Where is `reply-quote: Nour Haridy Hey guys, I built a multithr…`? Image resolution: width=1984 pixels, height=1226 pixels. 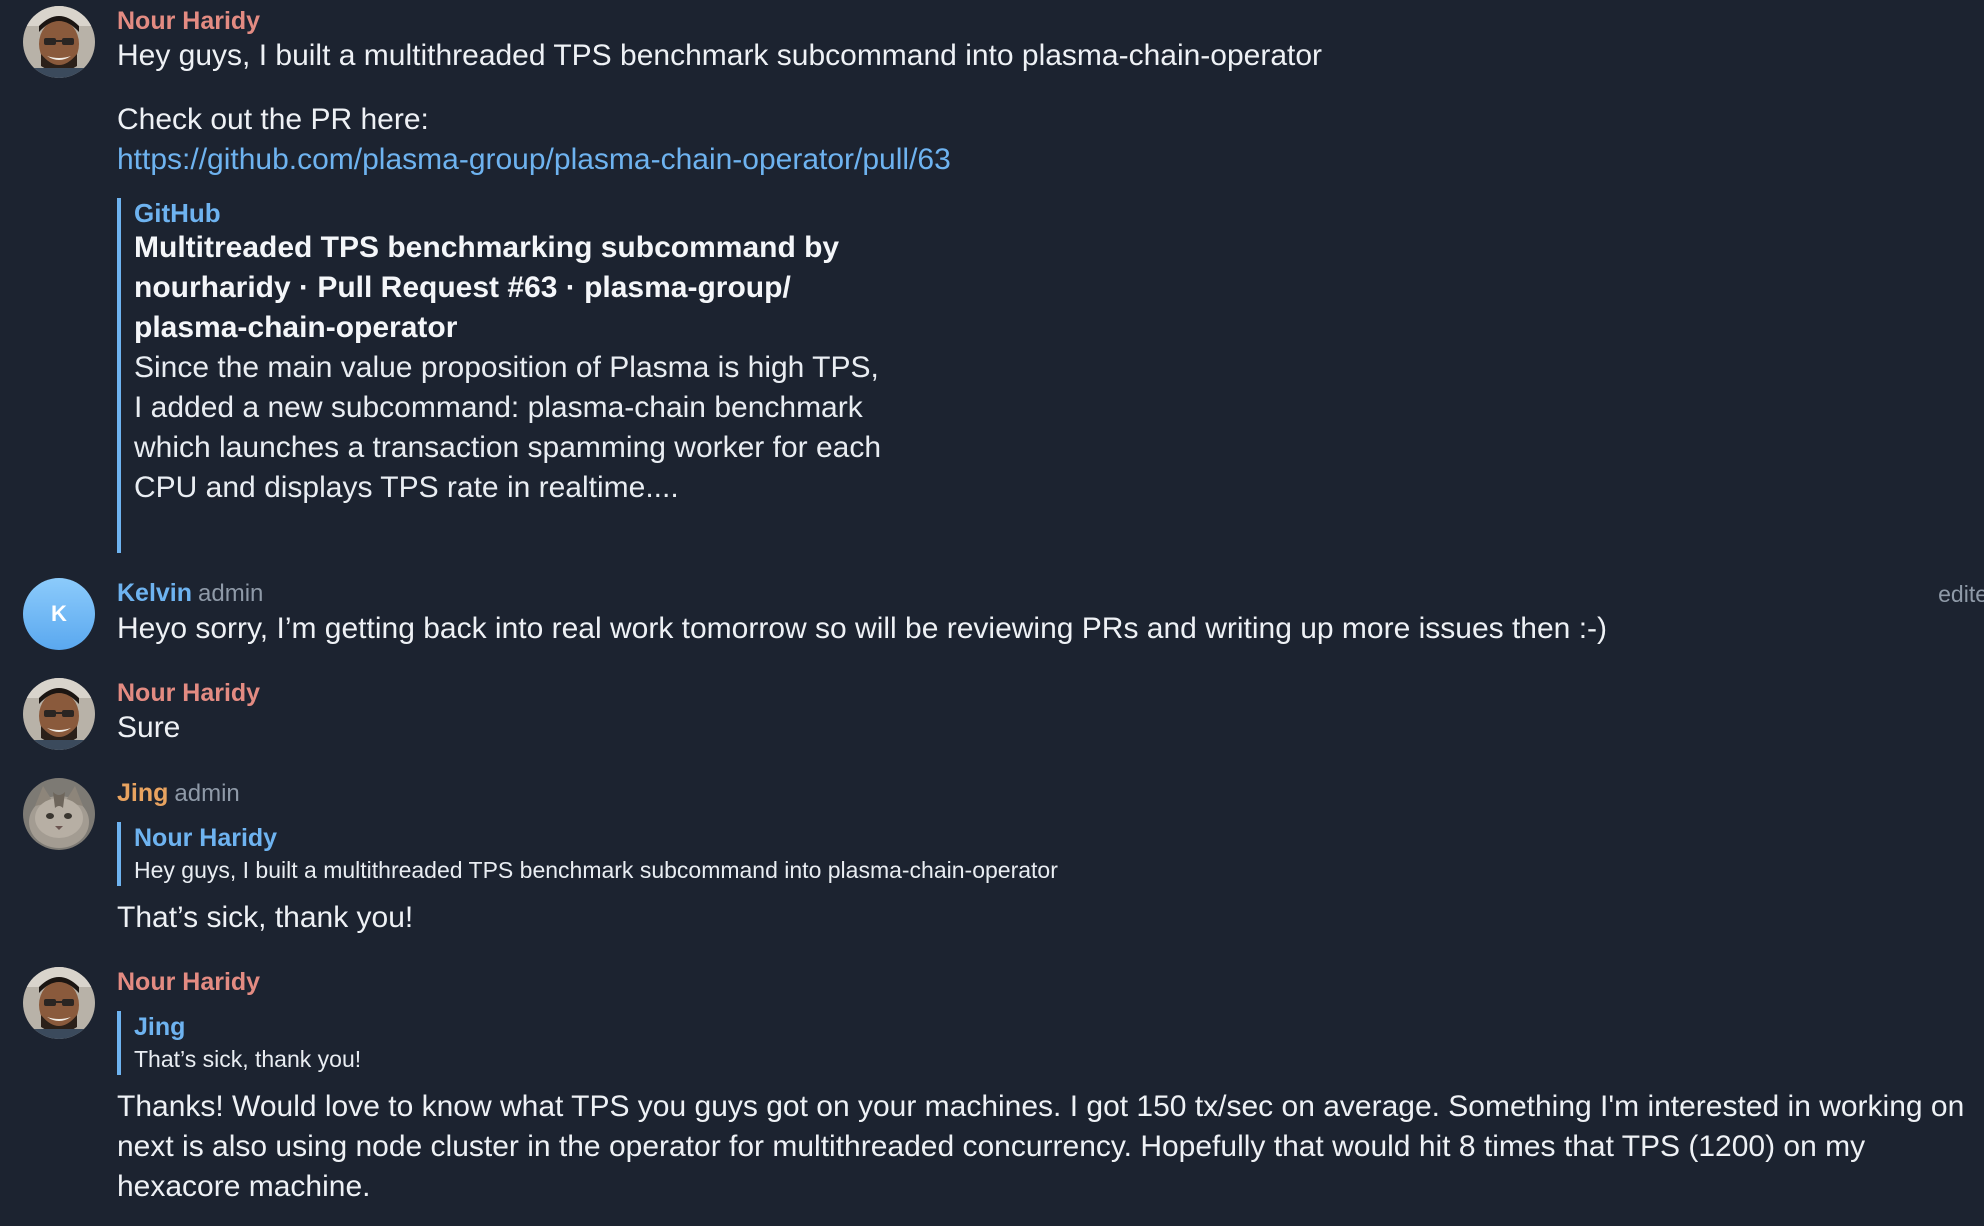
reply-quote: Nour Haridy Hey guys, I built a multithr… is located at coordinates (587, 854).